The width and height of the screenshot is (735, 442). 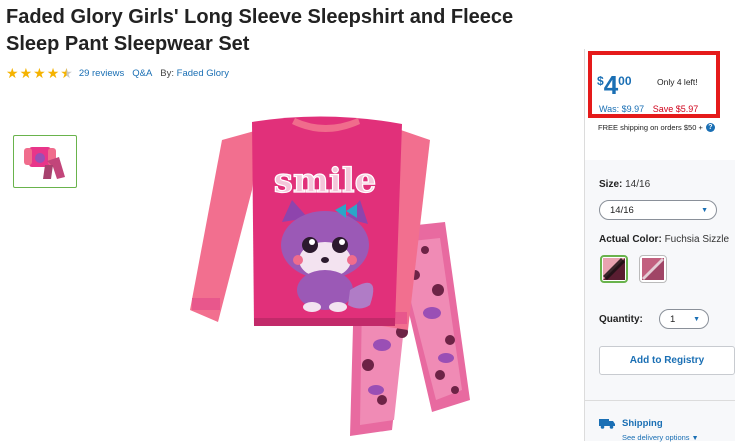 I want to click on by-label: By:, so click(x=167, y=73).